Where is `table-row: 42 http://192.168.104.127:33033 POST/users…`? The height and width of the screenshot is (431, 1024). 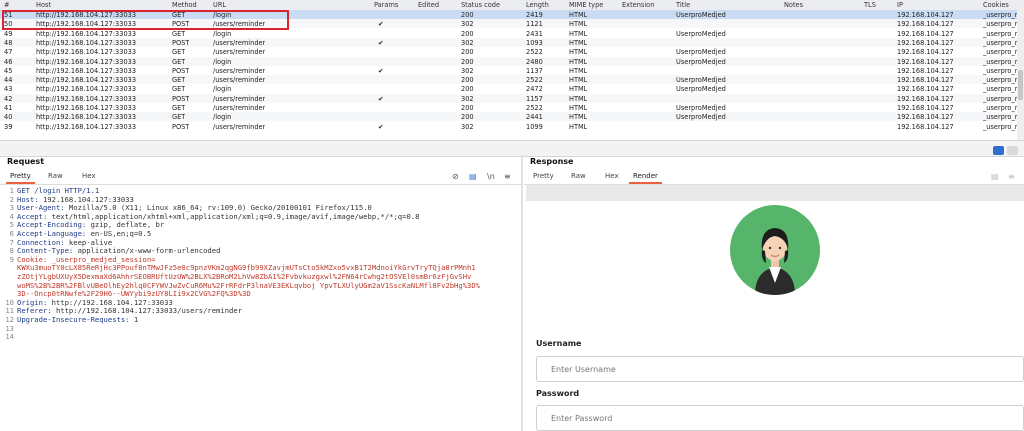
table-row: 42 http://192.168.104.127:33033 POST/users… is located at coordinates (512, 98).